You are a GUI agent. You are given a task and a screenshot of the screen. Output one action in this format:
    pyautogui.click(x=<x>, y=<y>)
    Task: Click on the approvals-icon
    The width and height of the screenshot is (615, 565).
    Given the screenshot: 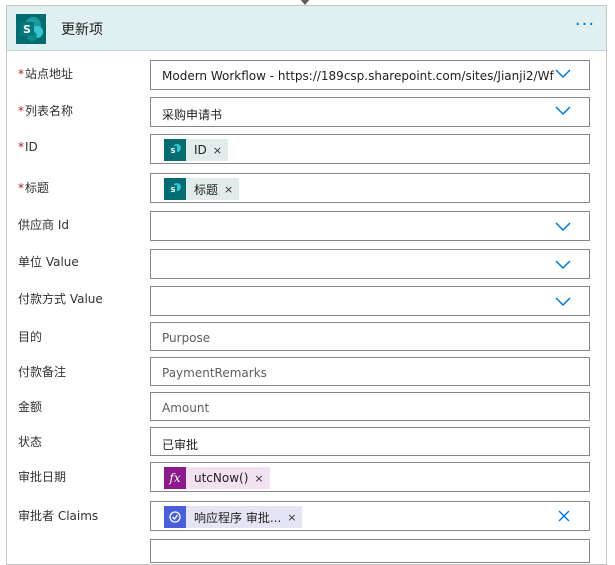 What is the action you would take?
    pyautogui.click(x=175, y=517)
    